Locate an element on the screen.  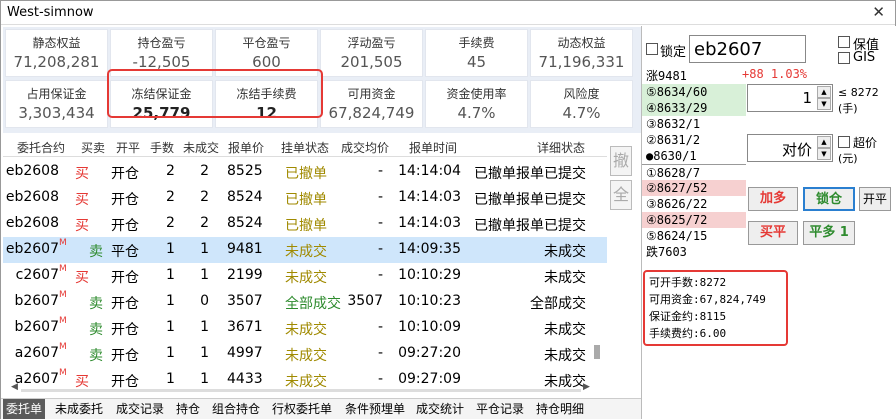
open-close-button: 开平 is located at coordinates (875, 199).